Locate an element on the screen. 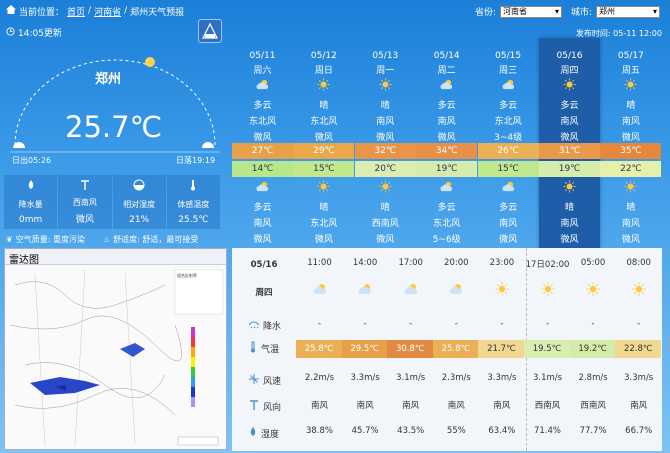  hourly-wind-speed: 2.8m/s is located at coordinates (593, 378).